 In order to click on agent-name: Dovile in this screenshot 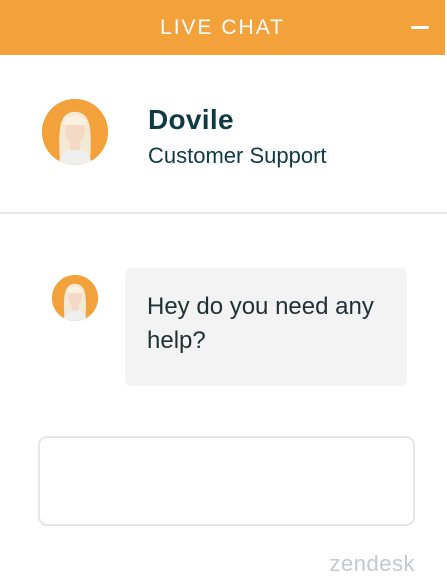, I will do `click(191, 119)`.